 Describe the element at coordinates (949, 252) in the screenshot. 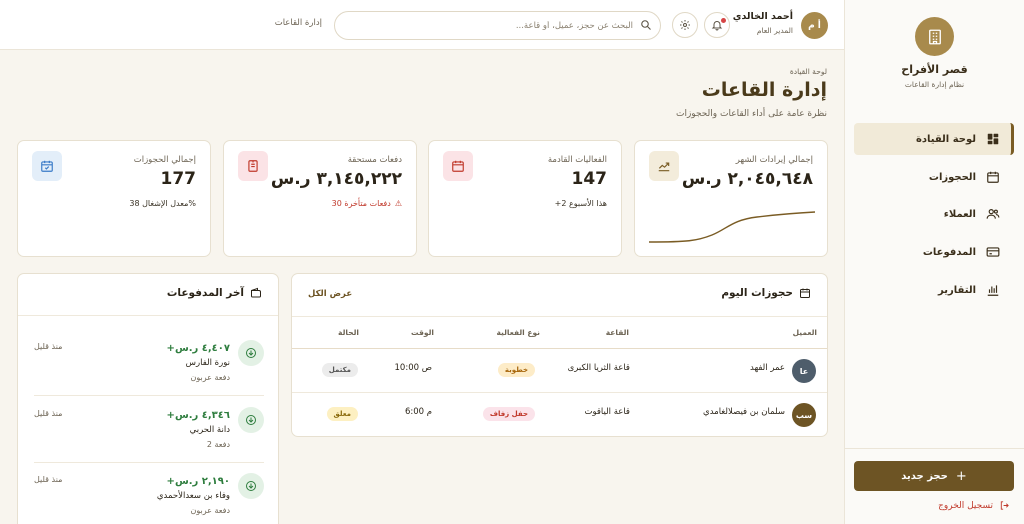

I see `nav-payments-label: المدفوعات` at that location.